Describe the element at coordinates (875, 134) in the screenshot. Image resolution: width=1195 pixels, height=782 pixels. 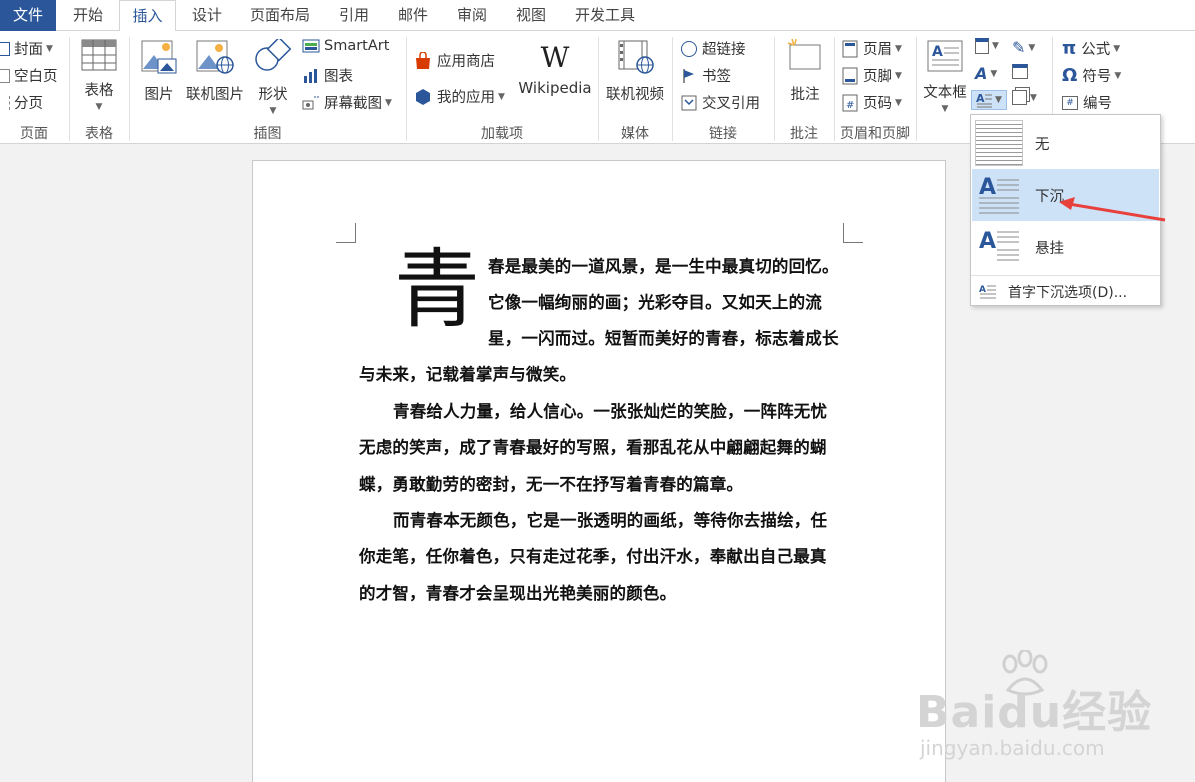
I see `group-label-header-footer: 页眉和页脚` at that location.